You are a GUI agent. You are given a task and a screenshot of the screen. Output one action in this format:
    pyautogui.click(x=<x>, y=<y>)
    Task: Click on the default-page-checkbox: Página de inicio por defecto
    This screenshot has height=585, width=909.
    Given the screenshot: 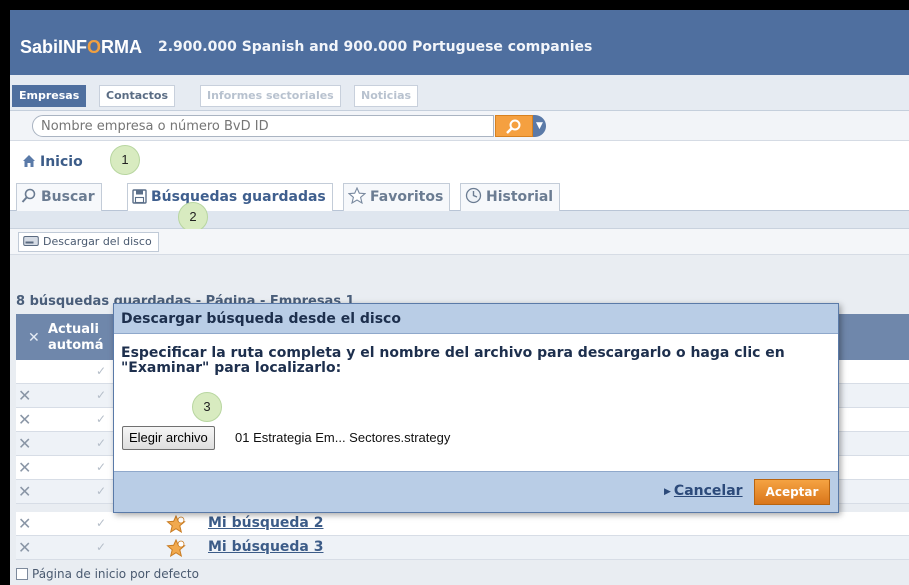 What is the action you would take?
    pyautogui.click(x=107, y=574)
    